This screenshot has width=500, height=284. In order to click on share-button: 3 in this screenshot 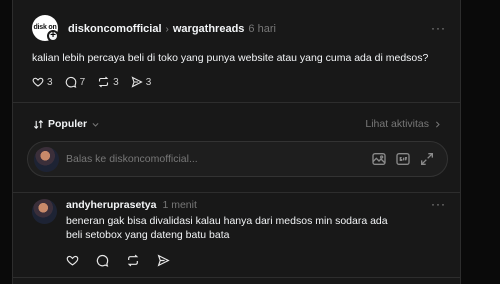, I will do `click(141, 82)`.